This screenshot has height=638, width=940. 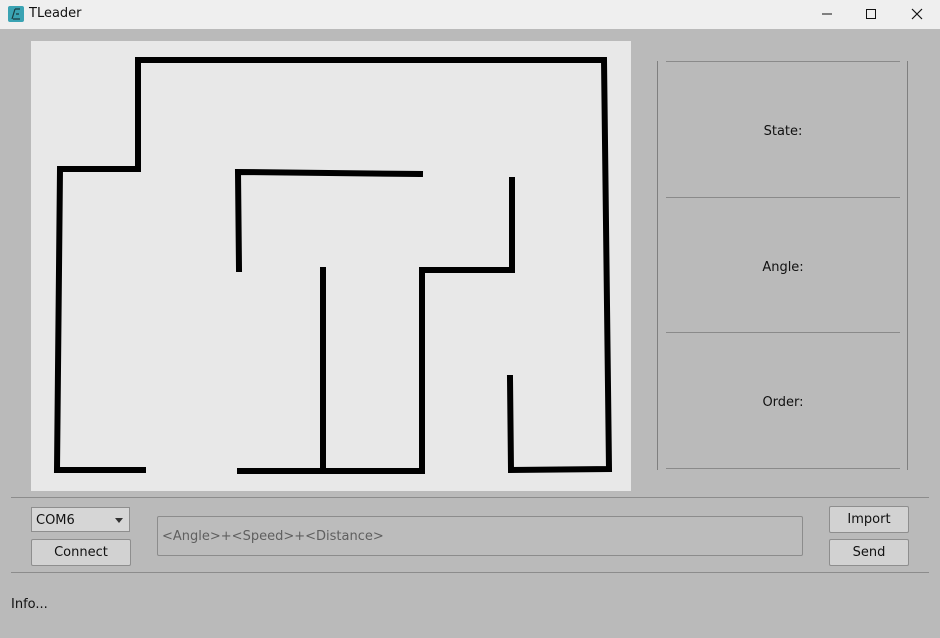 What do you see at coordinates (329, 220) in the screenshot?
I see `maze-wall-inner-top` at bounding box center [329, 220].